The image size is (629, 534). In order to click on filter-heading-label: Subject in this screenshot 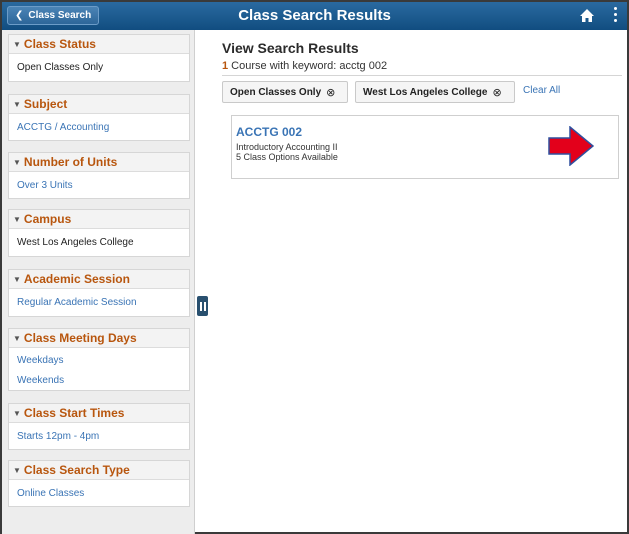, I will do `click(45, 104)`.